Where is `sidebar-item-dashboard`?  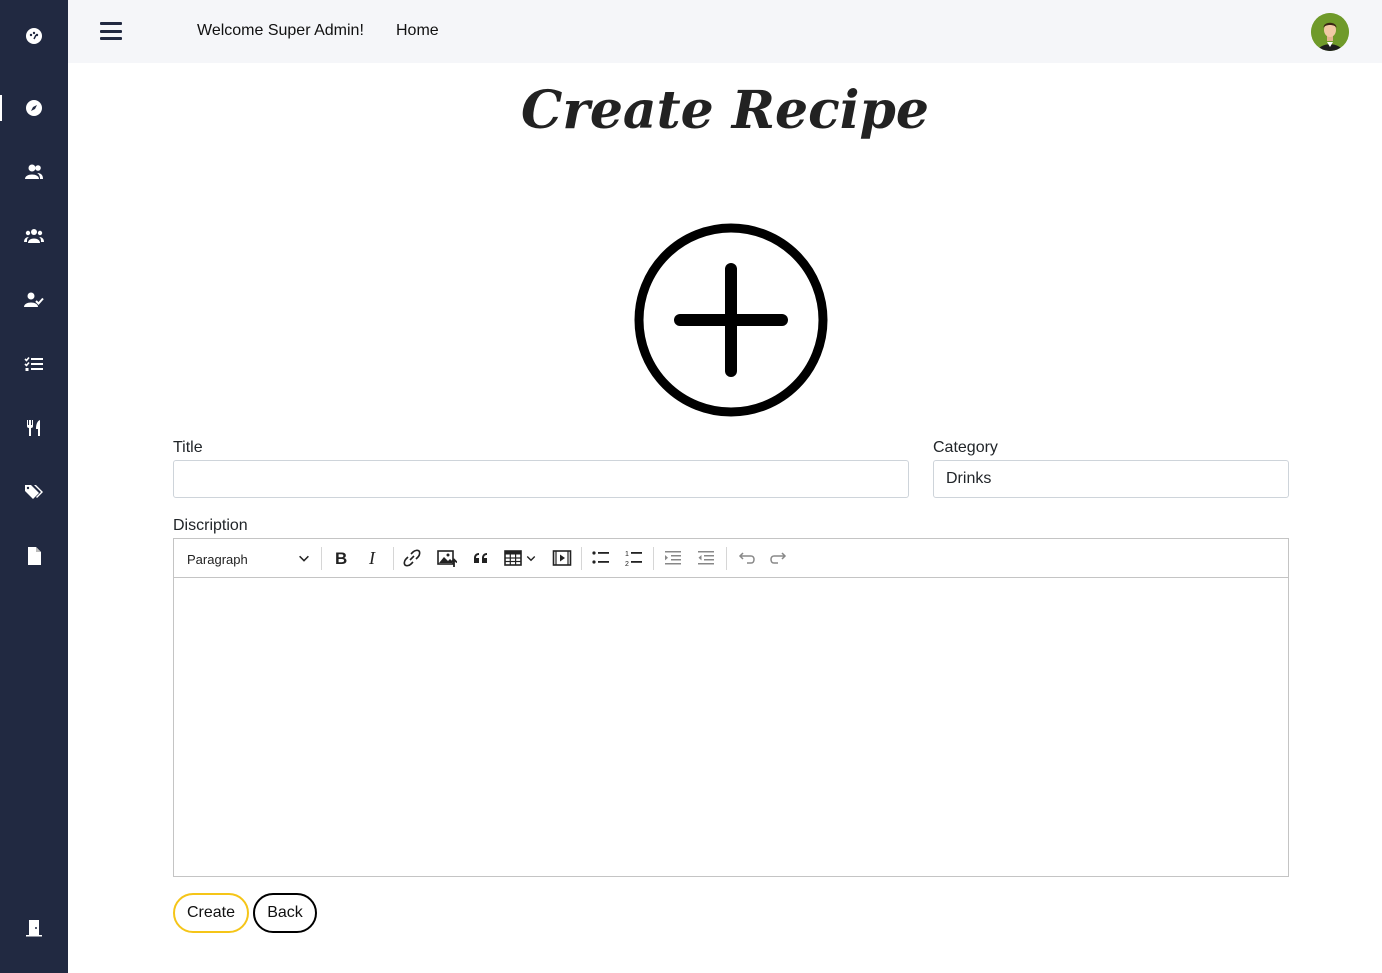 sidebar-item-dashboard is located at coordinates (34, 36).